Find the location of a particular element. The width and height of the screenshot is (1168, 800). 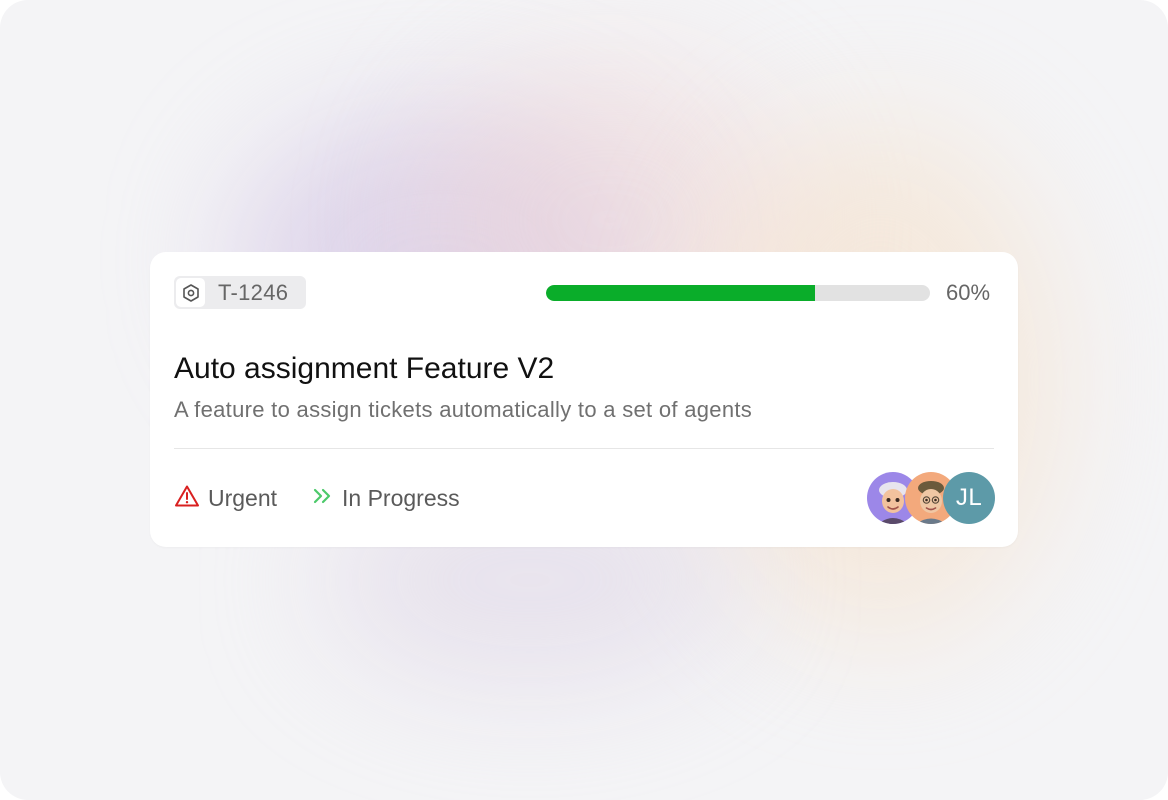

status-indicator: In Progress is located at coordinates (386, 498).